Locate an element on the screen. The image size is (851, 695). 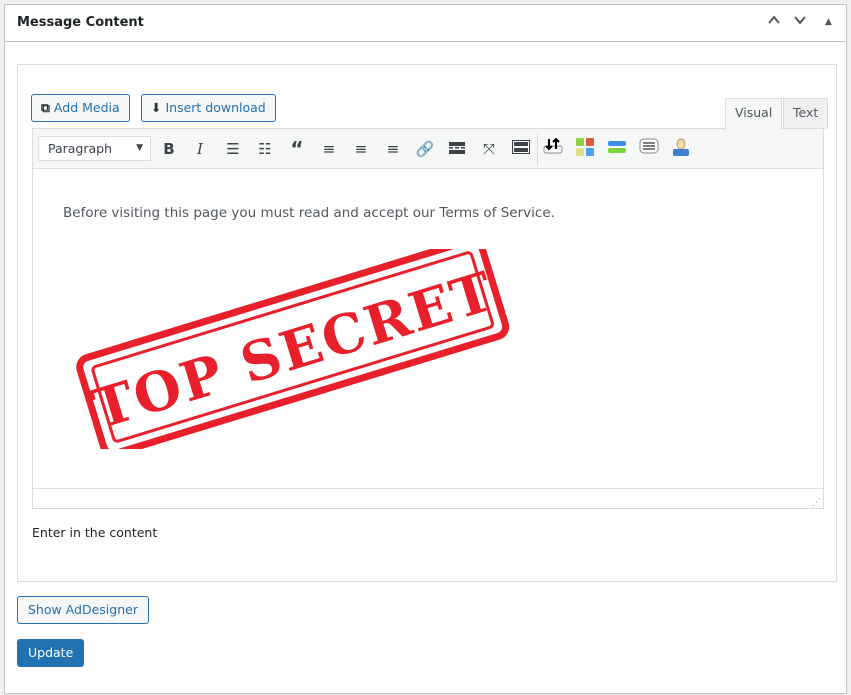
help-text: Enter in the content is located at coordinates (95, 532).